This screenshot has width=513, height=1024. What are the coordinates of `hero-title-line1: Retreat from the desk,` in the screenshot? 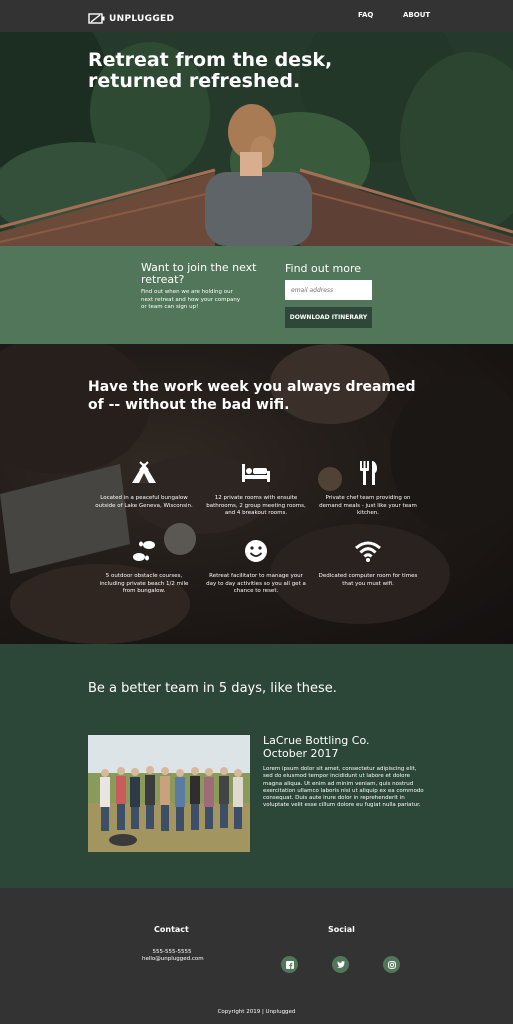 It's located at (210, 60).